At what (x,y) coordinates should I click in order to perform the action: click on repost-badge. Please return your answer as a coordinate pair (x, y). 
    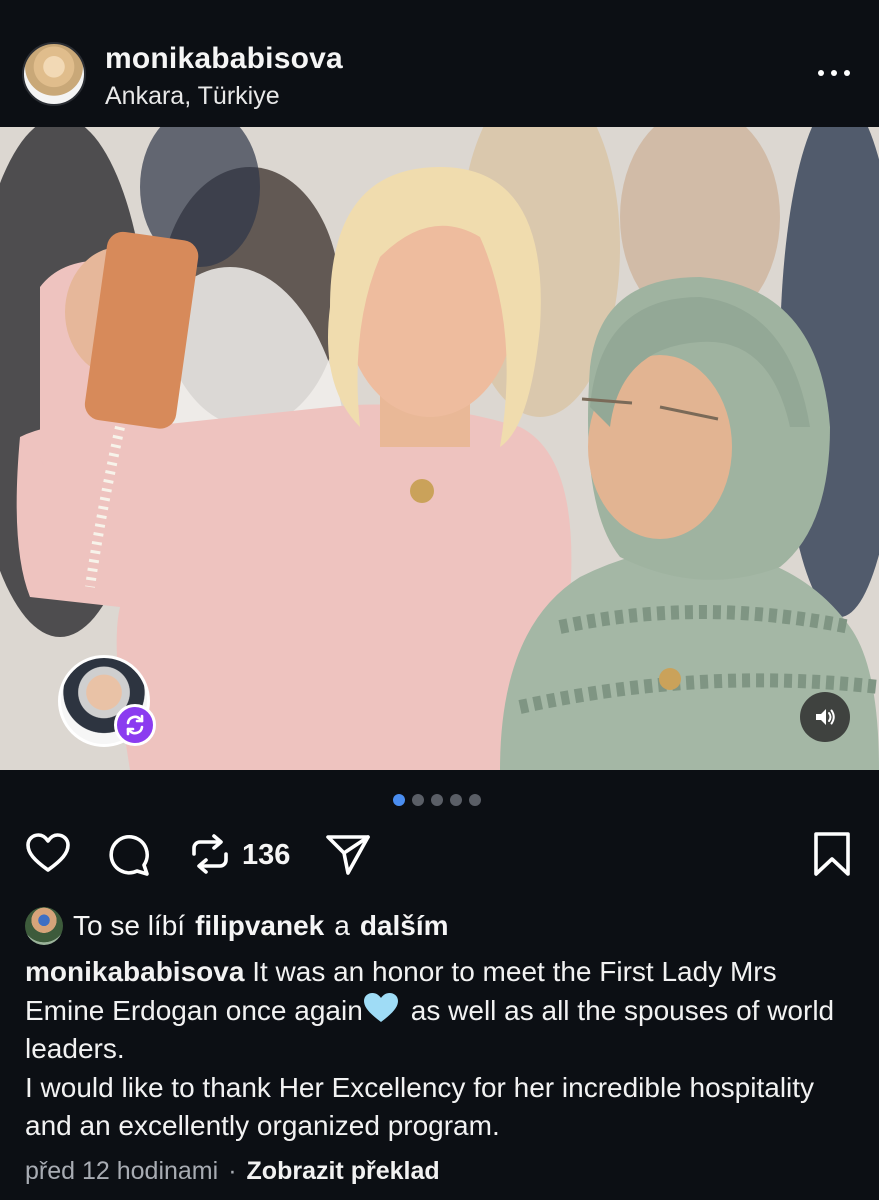
    Looking at the image, I should click on (135, 725).